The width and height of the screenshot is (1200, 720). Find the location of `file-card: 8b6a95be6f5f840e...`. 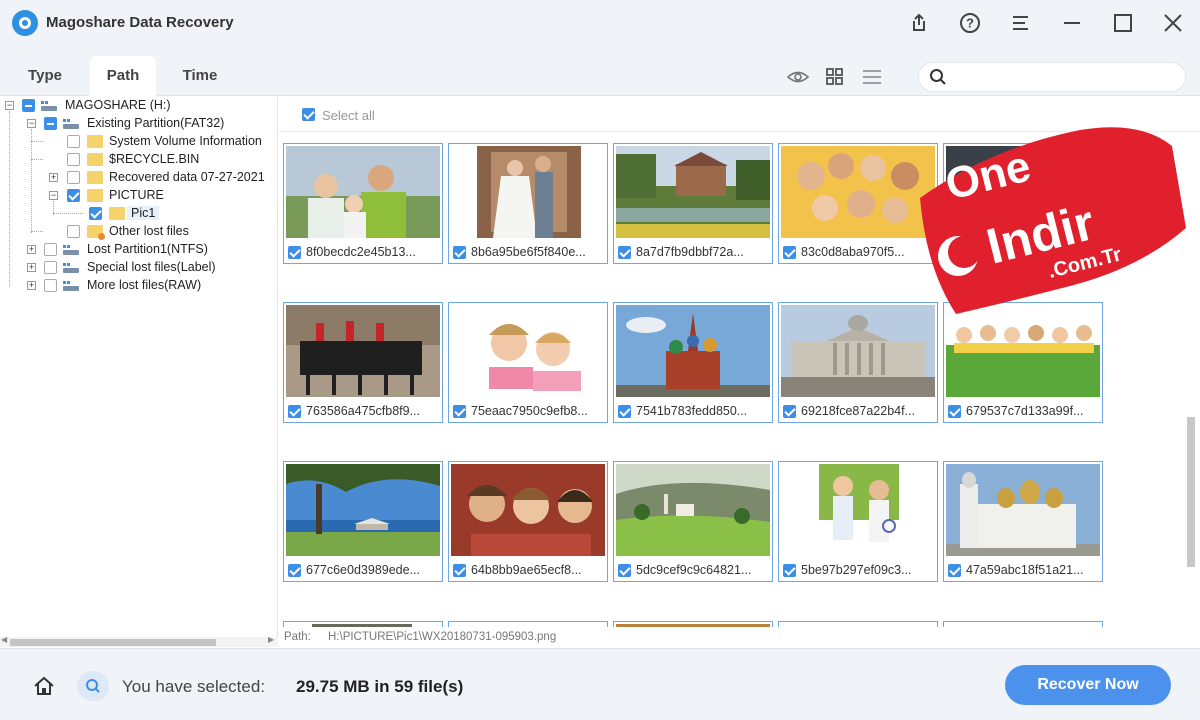

file-card: 8b6a95be6f5f840e... is located at coordinates (528, 203).